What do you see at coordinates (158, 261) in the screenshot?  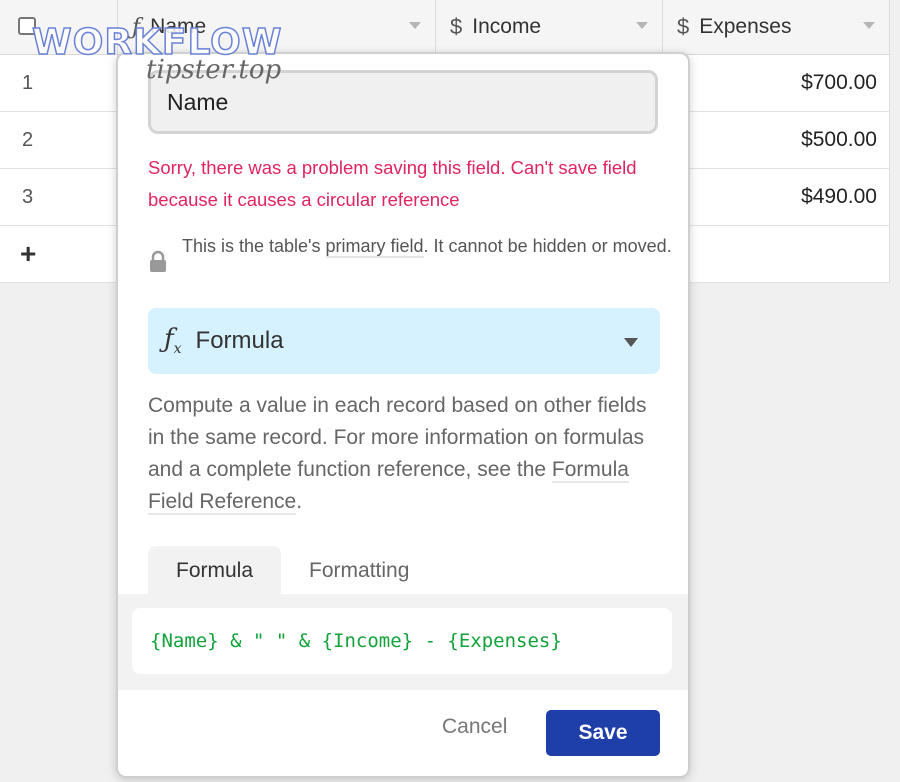 I see `lock-icon` at bounding box center [158, 261].